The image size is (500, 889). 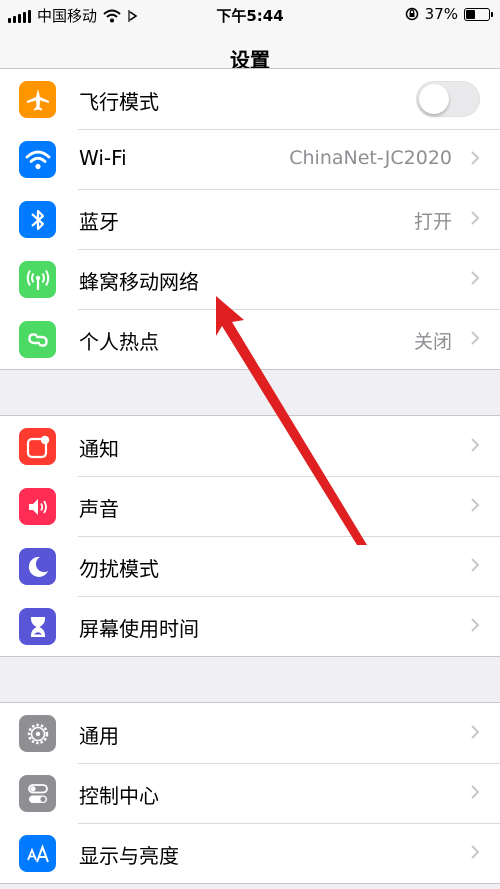 I want to click on settings-row-do-not-disturb: 勿扰模式, so click(x=250, y=566).